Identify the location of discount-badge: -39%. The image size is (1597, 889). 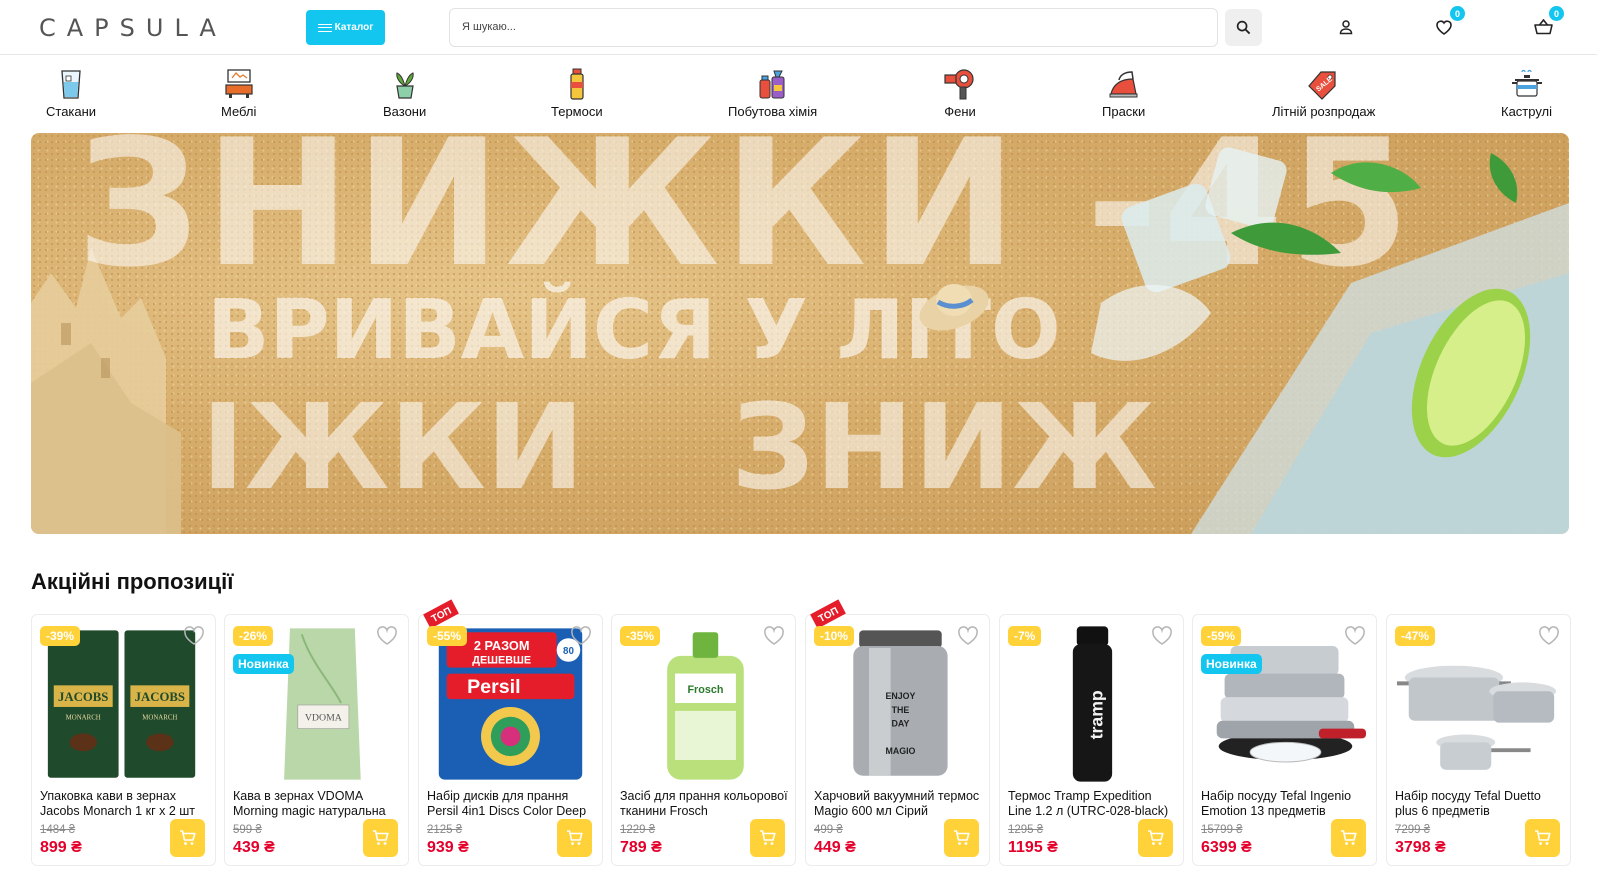
(60, 636).